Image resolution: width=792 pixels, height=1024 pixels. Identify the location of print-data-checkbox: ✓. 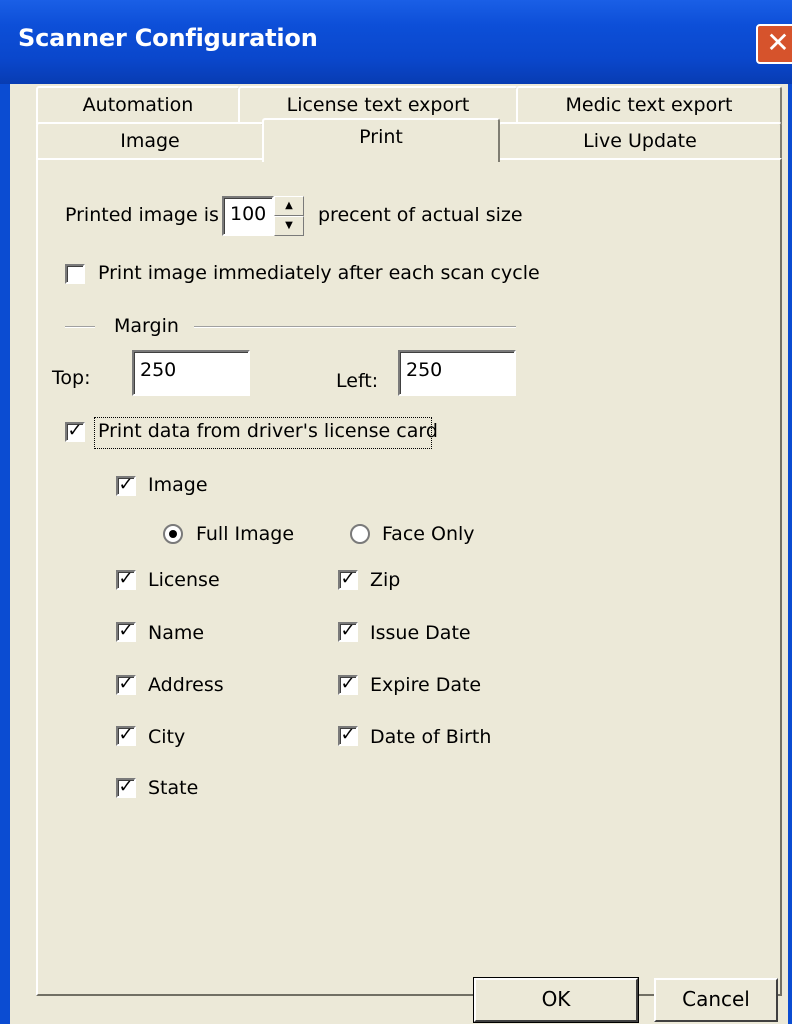
(75, 432).